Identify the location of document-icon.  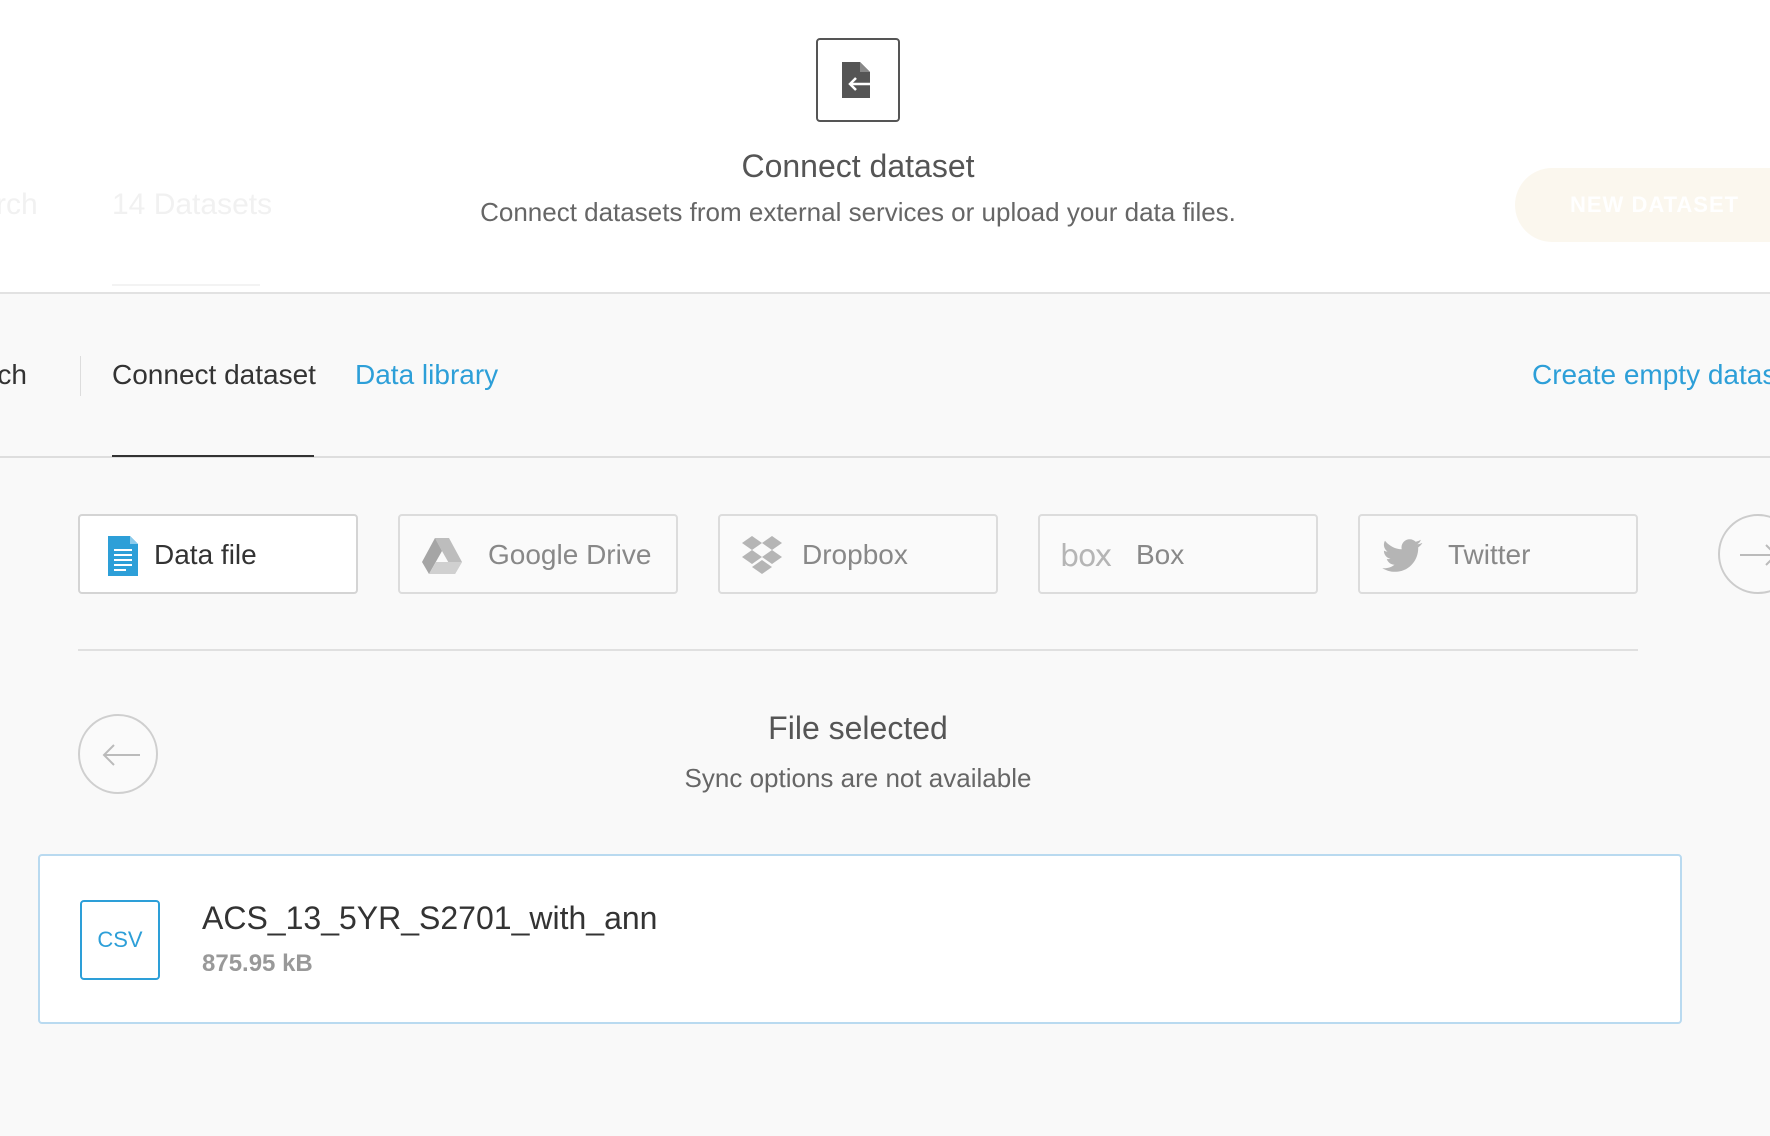
(122, 556).